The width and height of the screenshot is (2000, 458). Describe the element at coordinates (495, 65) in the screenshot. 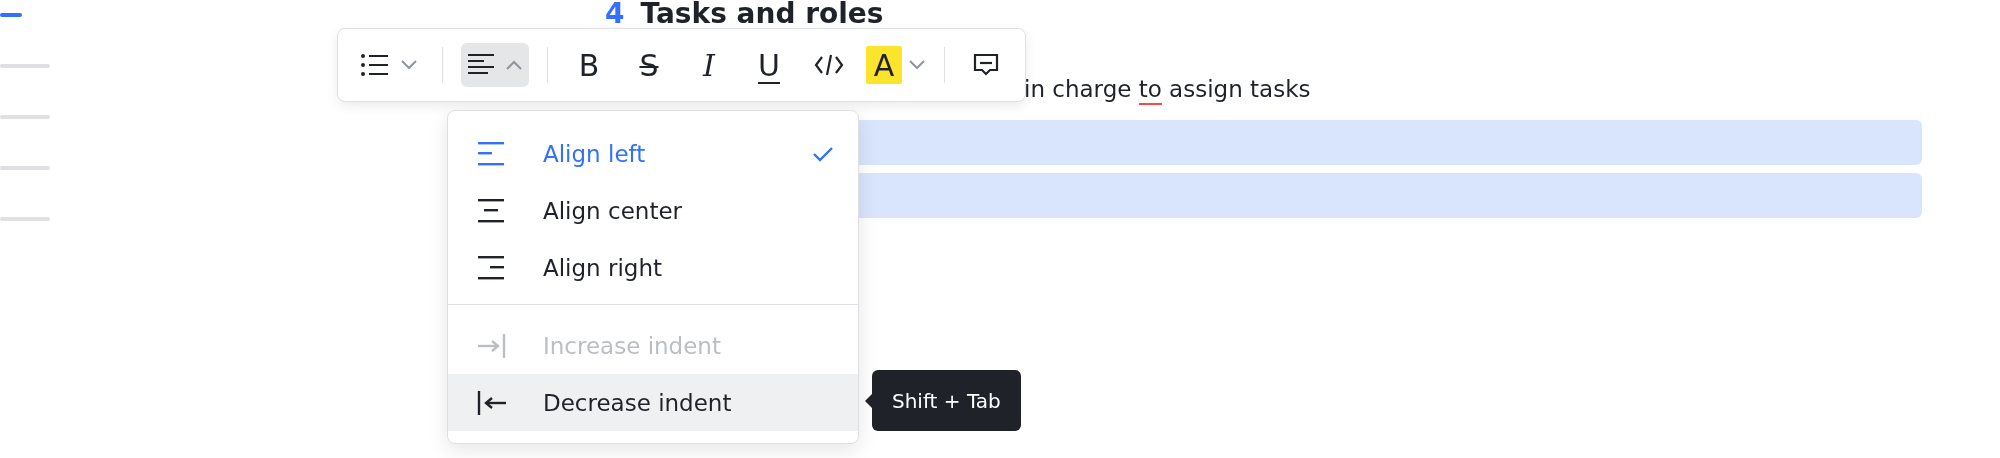

I see `align-button` at that location.